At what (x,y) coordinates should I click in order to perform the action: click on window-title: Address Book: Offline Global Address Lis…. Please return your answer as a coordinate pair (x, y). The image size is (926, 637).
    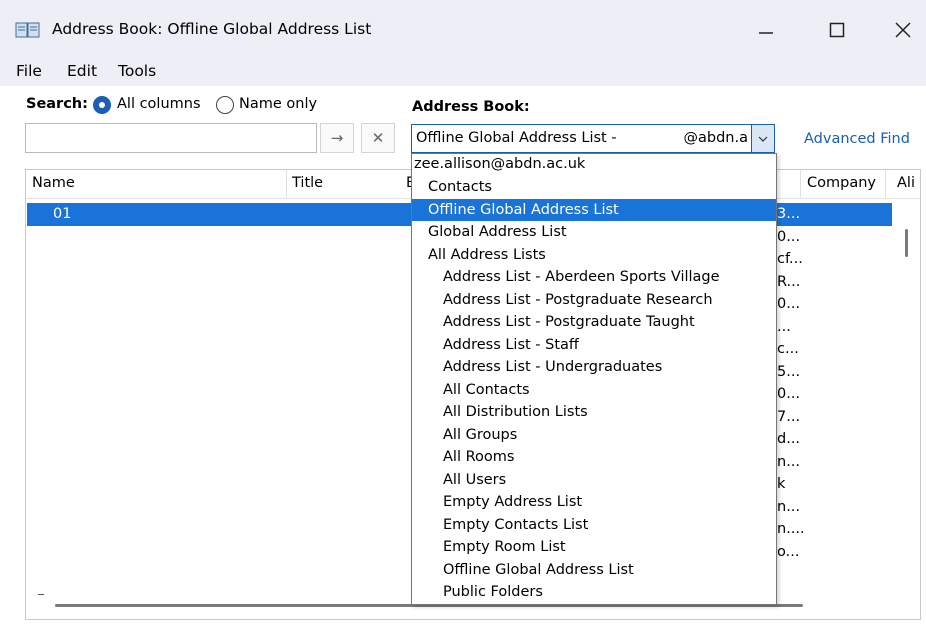
    Looking at the image, I should click on (212, 29).